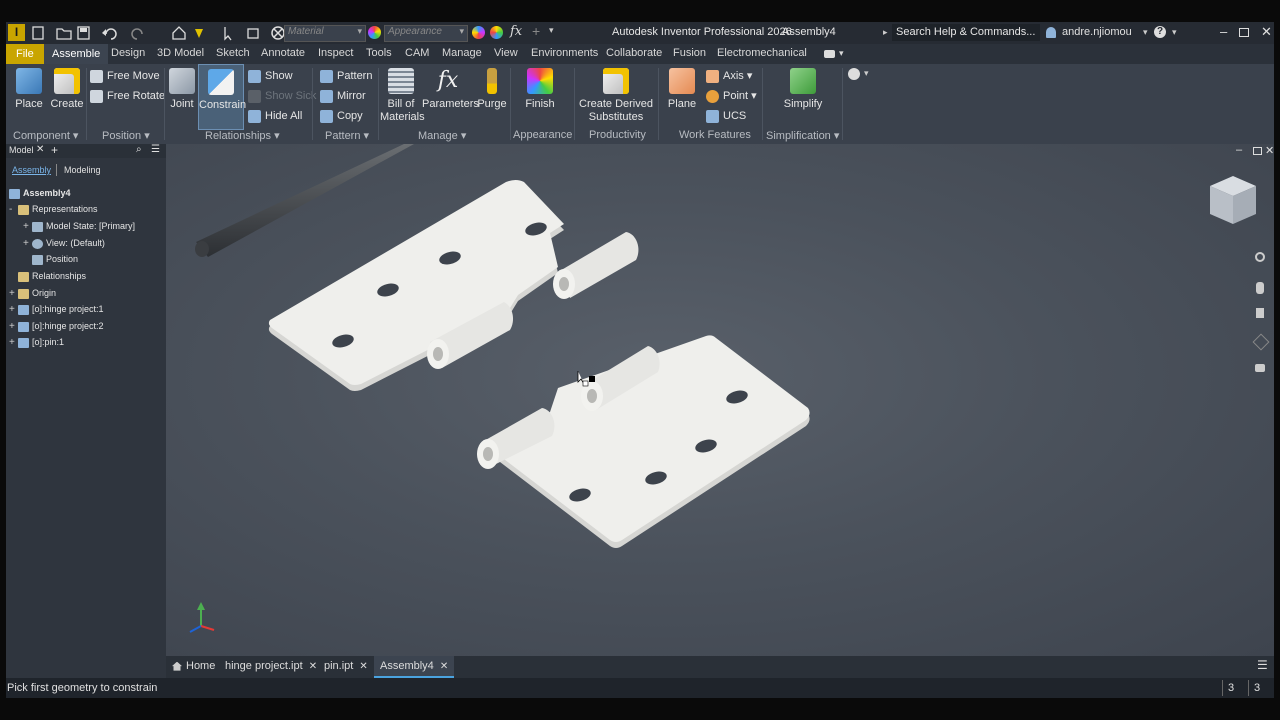  What do you see at coordinates (1262, 665) in the screenshot?
I see `doc-tabs-menu-icon: ☰` at bounding box center [1262, 665].